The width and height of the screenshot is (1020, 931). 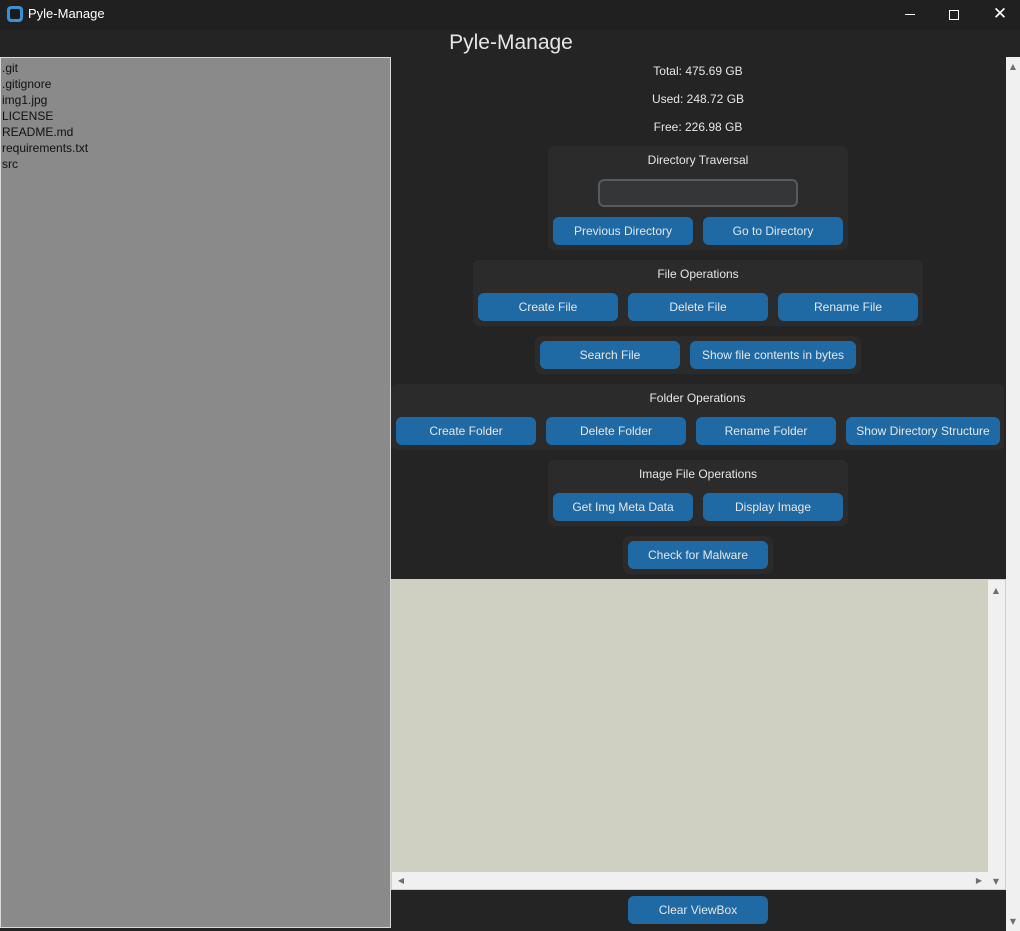 I want to click on show-directory-structure-button: Show Directory Structure, so click(x=923, y=431).